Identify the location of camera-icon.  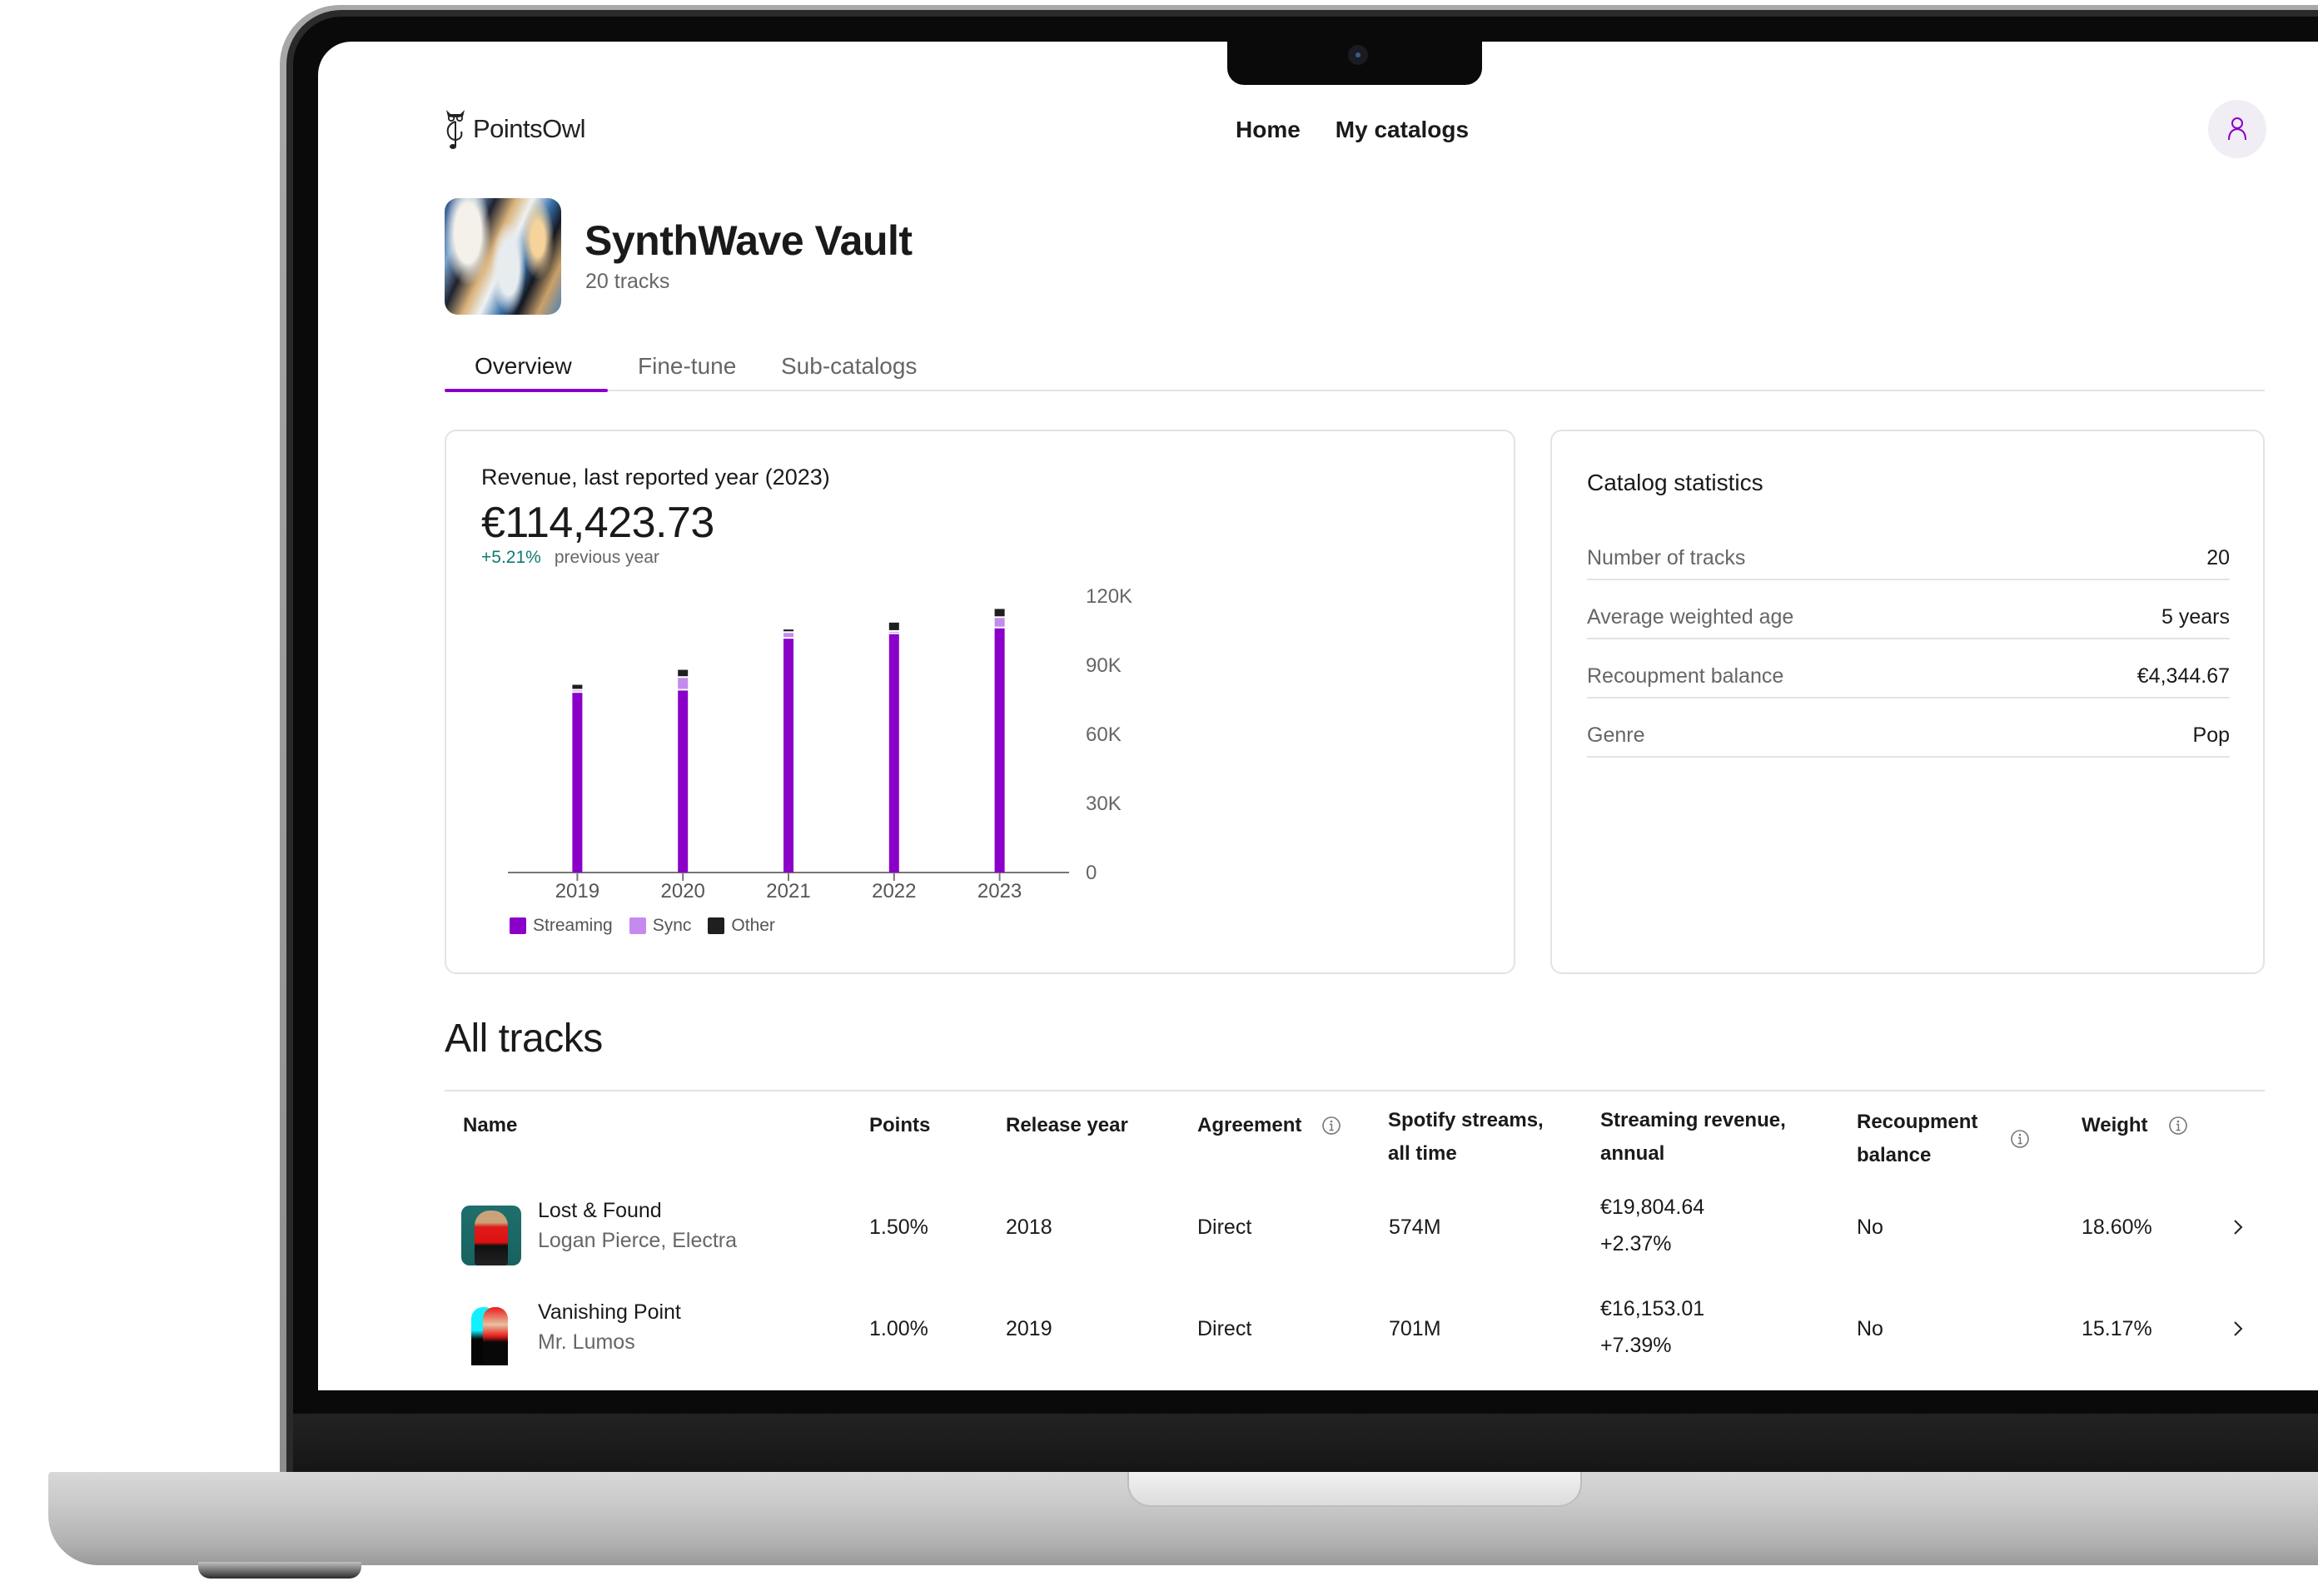
(1358, 55).